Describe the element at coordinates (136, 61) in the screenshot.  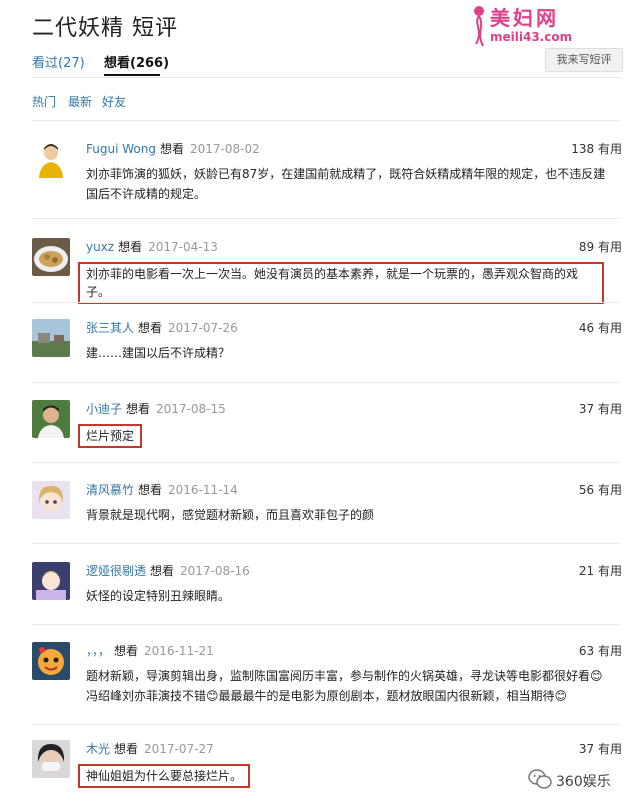
I see `tab-want: 想看(266)` at that location.